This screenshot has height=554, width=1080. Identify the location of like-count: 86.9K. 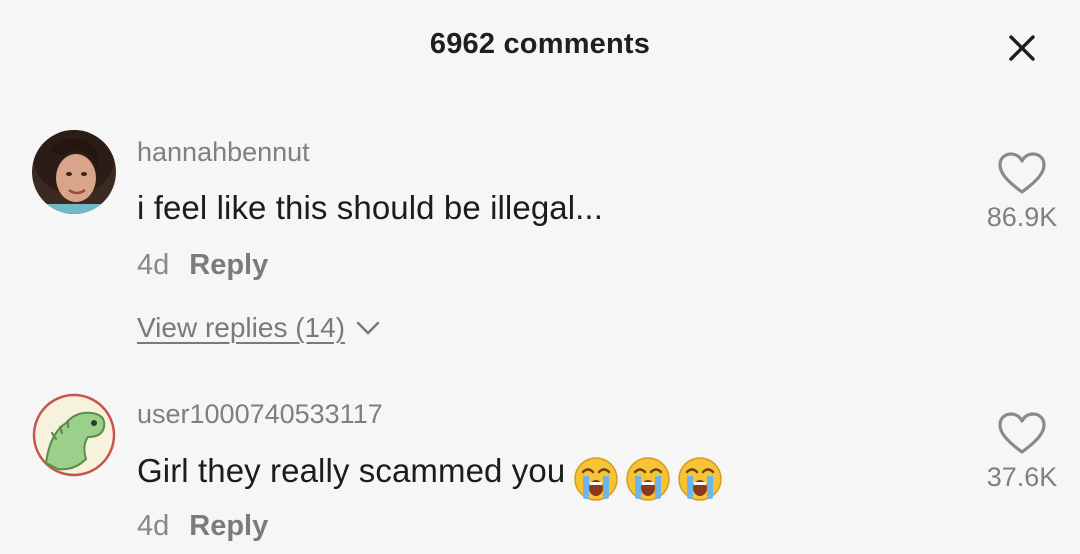
(1022, 217).